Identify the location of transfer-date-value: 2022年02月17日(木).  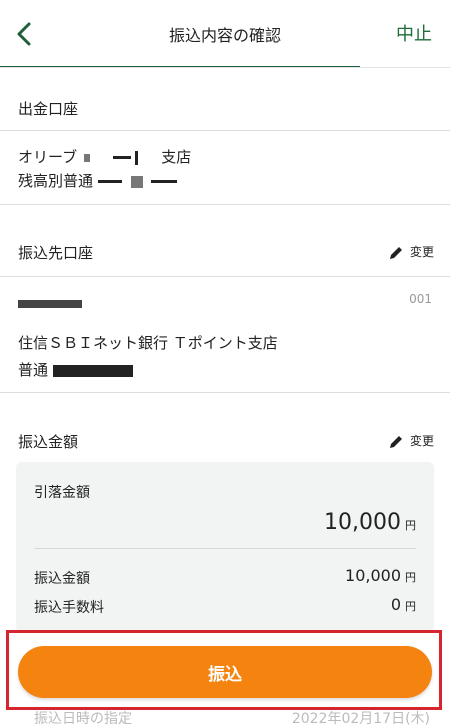
(360, 719).